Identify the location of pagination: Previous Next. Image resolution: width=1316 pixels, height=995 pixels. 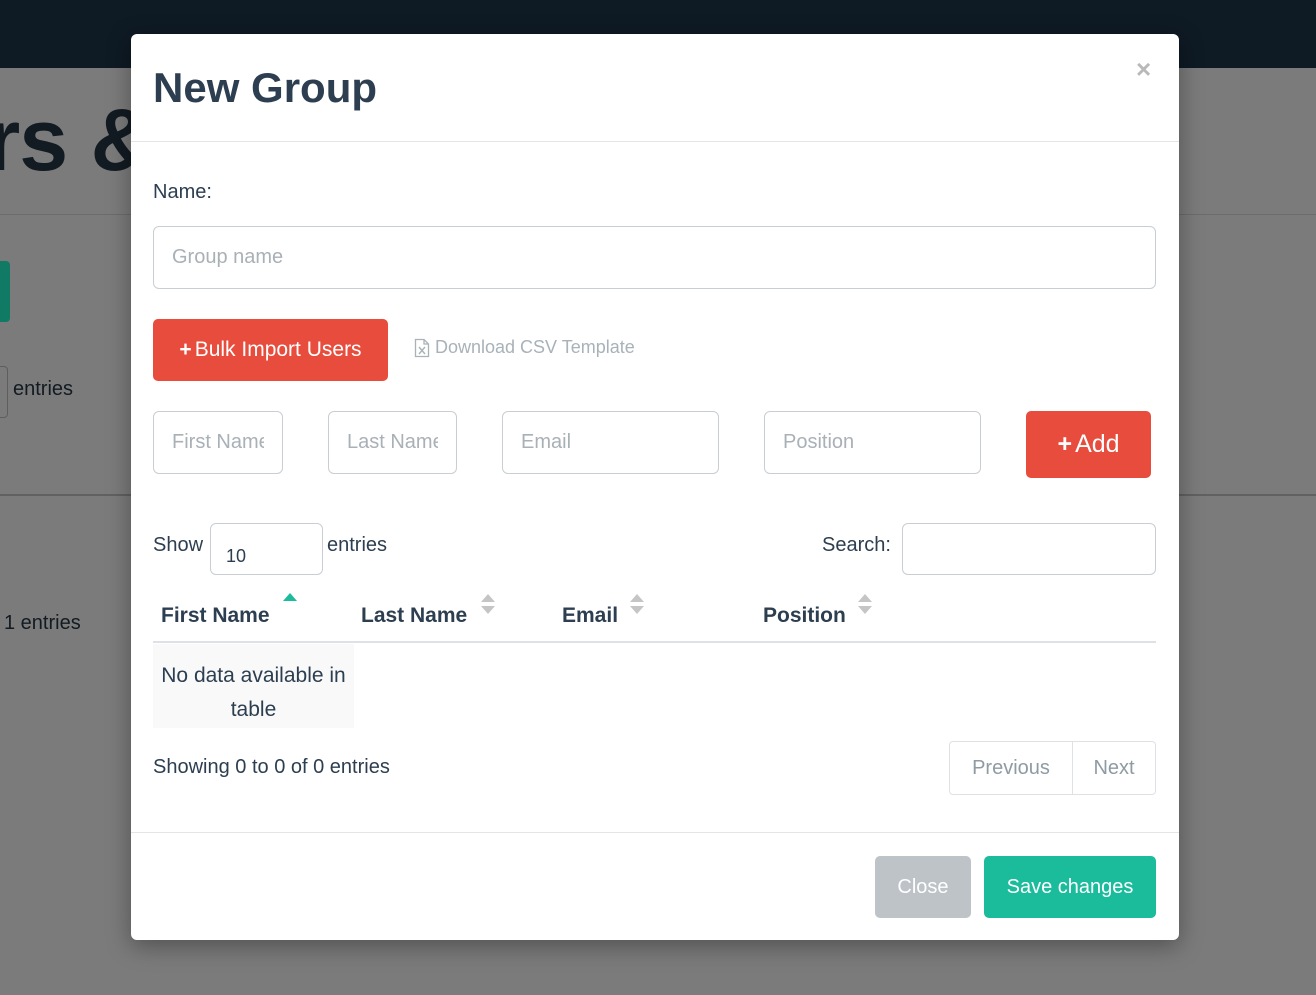
(1052, 768).